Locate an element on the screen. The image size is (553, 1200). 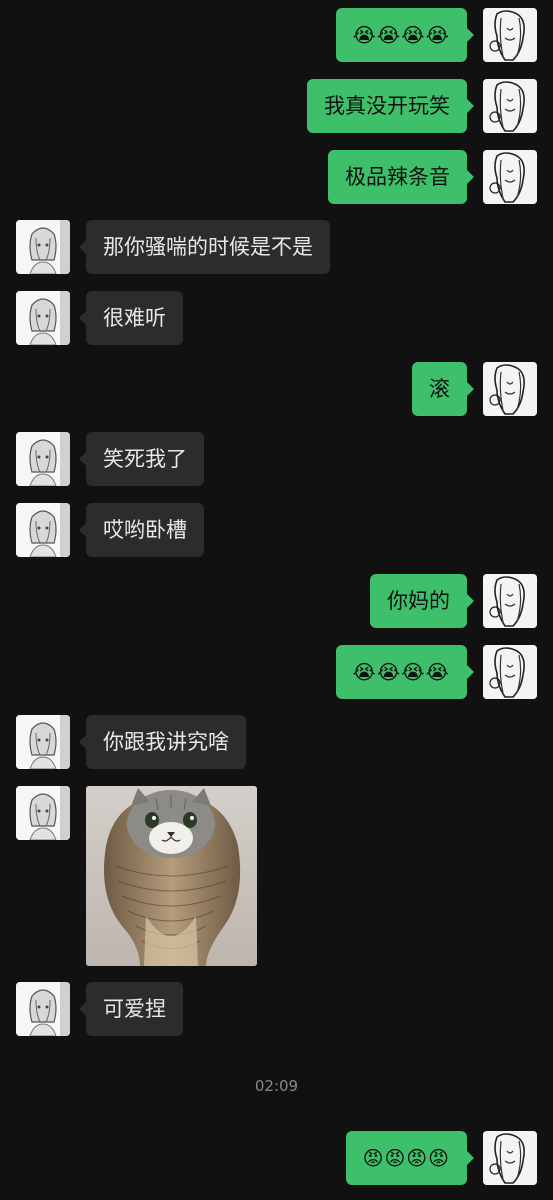
message-bubble: 极品辣条音 is located at coordinates (401, 177).